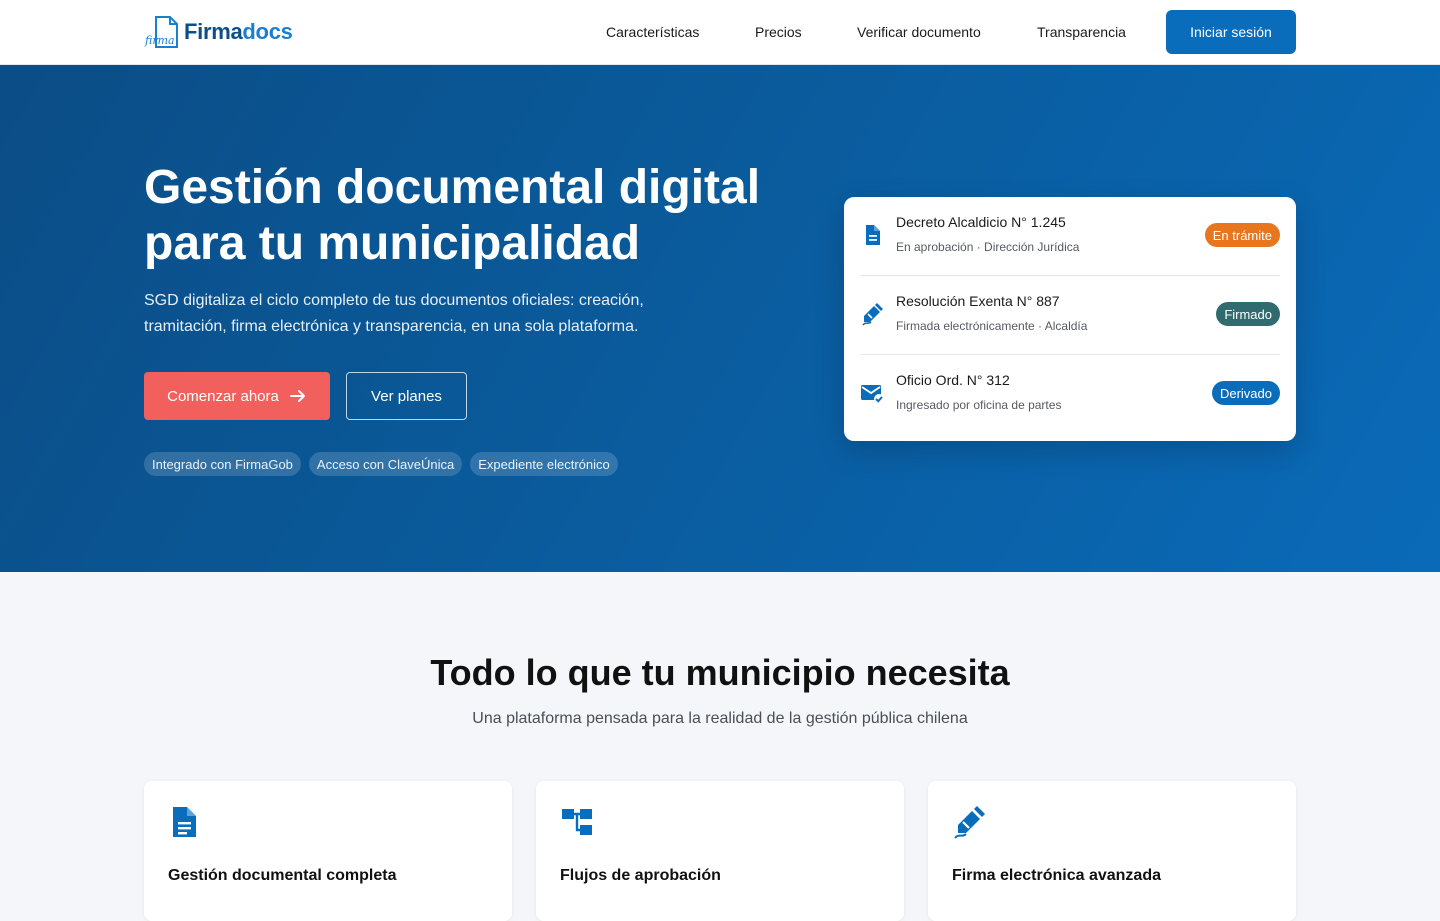 The width and height of the screenshot is (1440, 921). What do you see at coordinates (1248, 314) in the screenshot?
I see `status-badge: Firmado` at bounding box center [1248, 314].